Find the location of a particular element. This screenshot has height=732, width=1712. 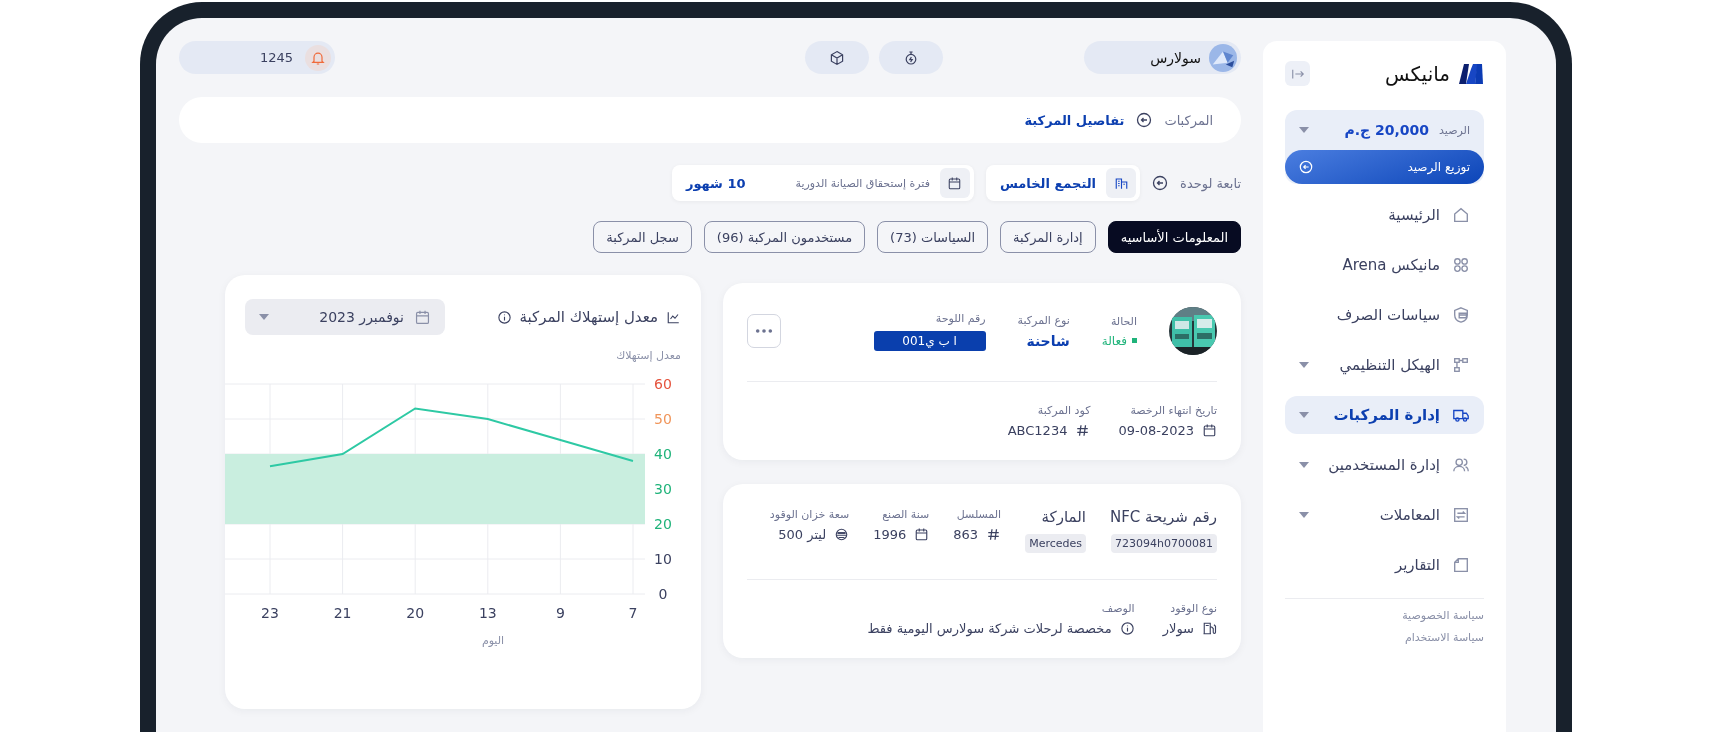

month-select: نوفمبرر 2023 is located at coordinates (345, 317).